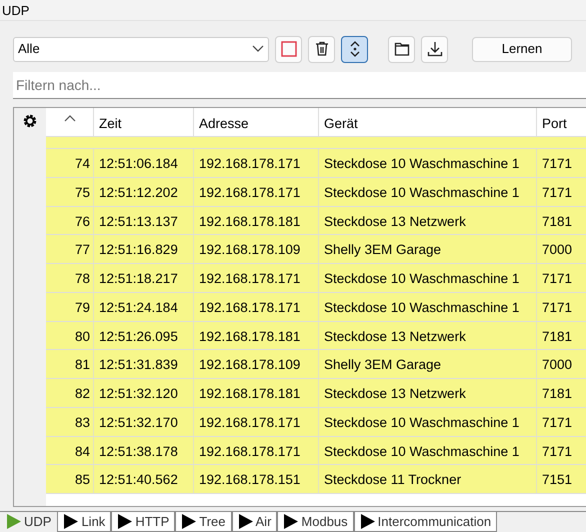 This screenshot has height=532, width=586. I want to click on table-cell: 76, so click(70, 220).